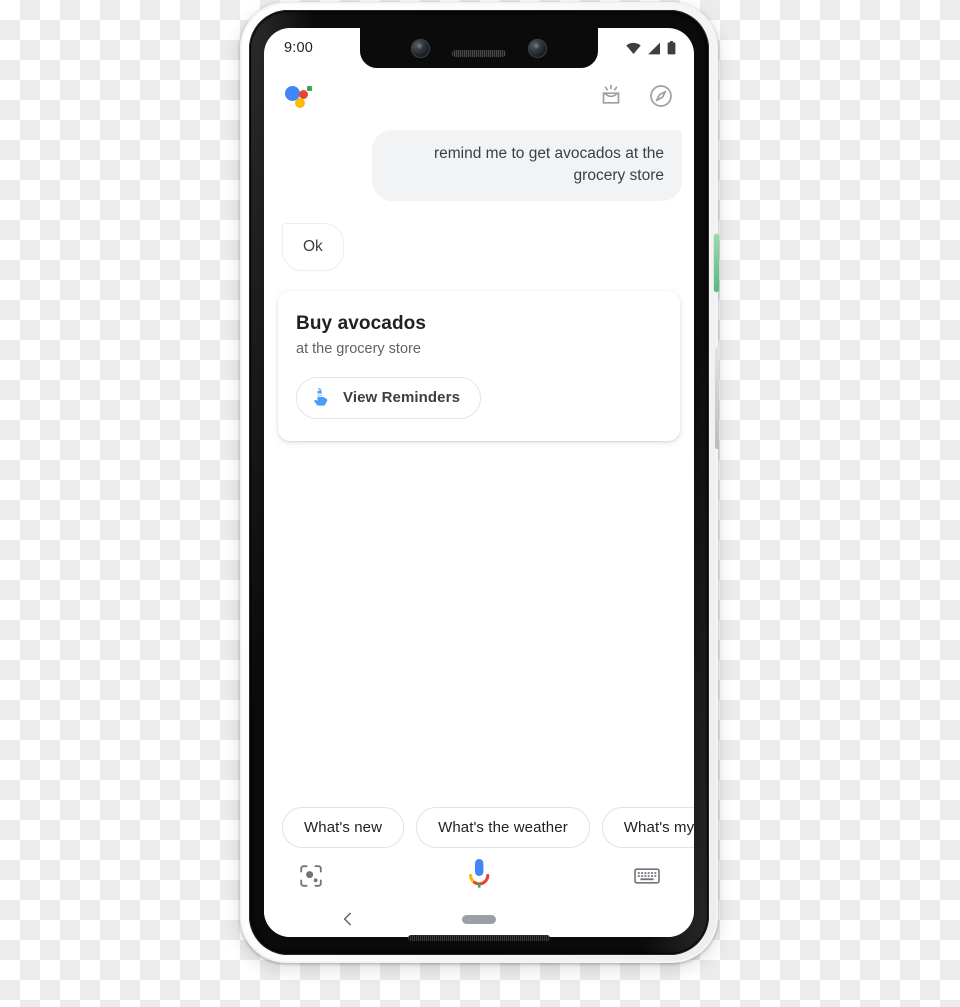 This screenshot has width=960, height=1007. I want to click on status-bar-icons, so click(651, 48).